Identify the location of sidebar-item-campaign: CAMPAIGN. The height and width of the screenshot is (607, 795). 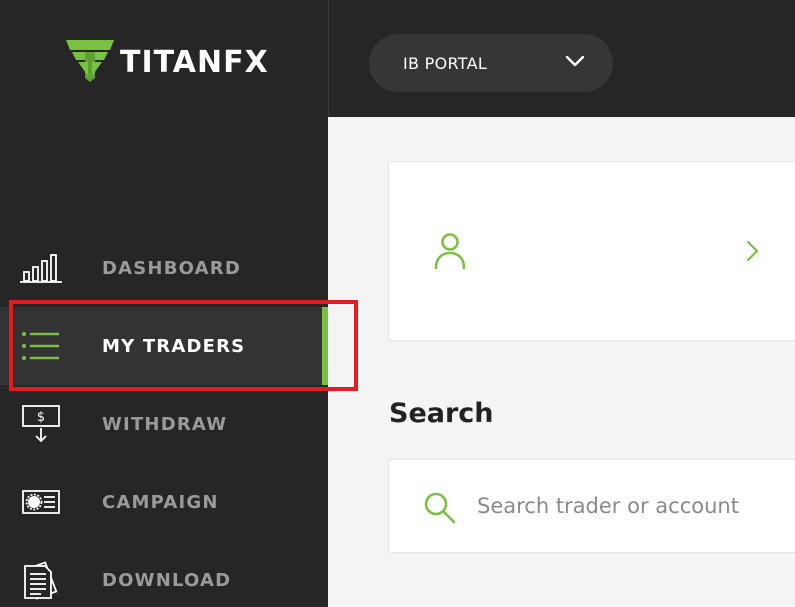
(164, 502).